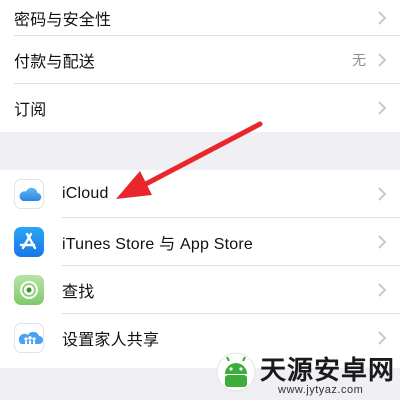 This screenshot has width=400, height=400. Describe the element at coordinates (30, 110) in the screenshot. I see `row-label: 订阅` at that location.